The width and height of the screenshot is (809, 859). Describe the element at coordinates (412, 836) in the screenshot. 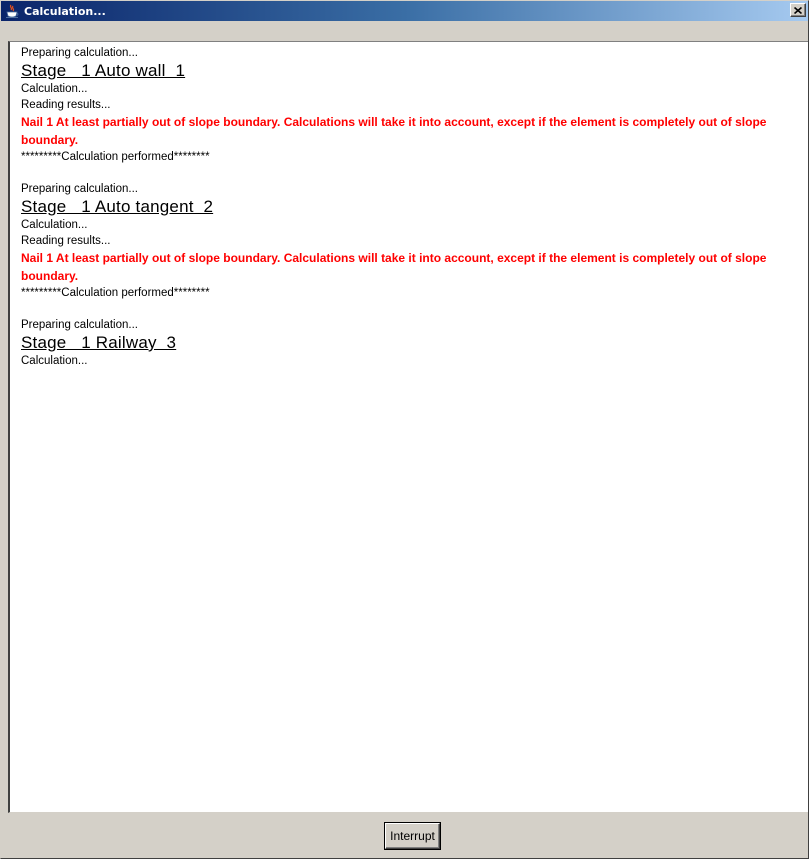

I see `interrupt-button: Interrupt` at that location.